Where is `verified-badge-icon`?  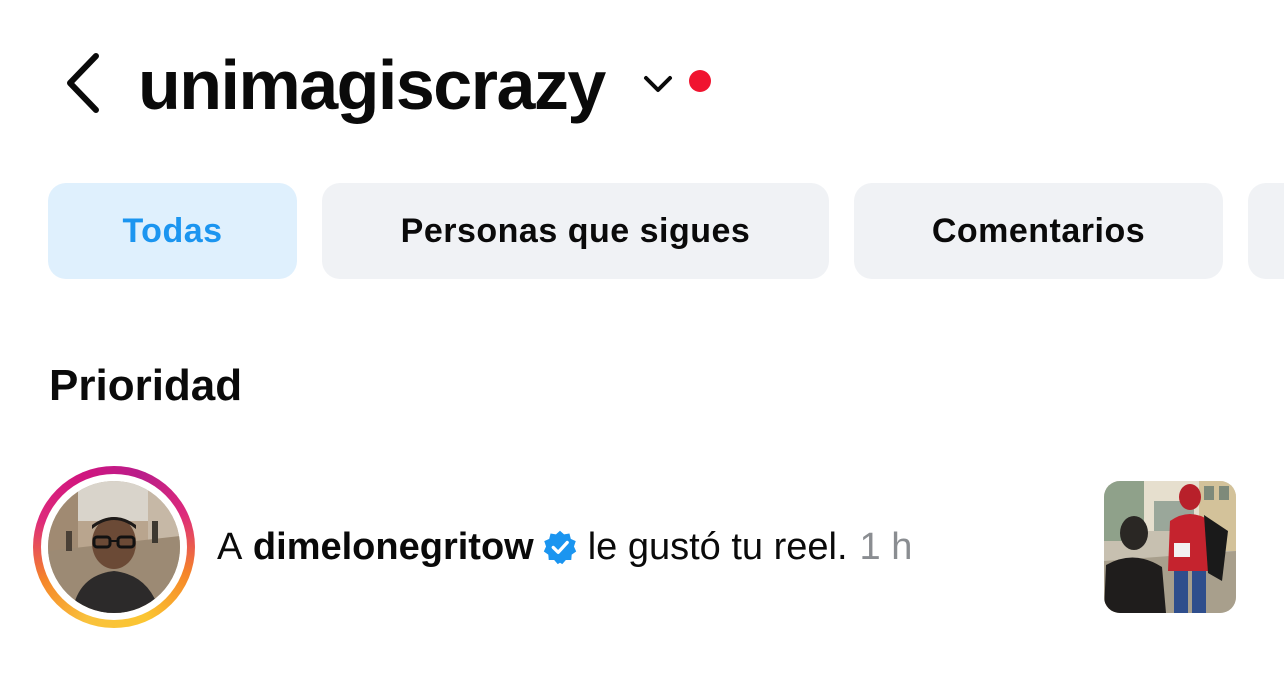 verified-badge-icon is located at coordinates (560, 547).